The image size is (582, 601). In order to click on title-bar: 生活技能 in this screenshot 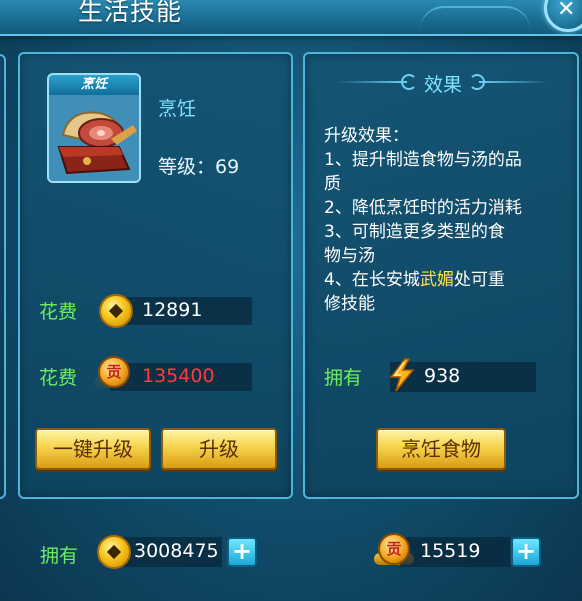, I will do `click(291, 18)`.